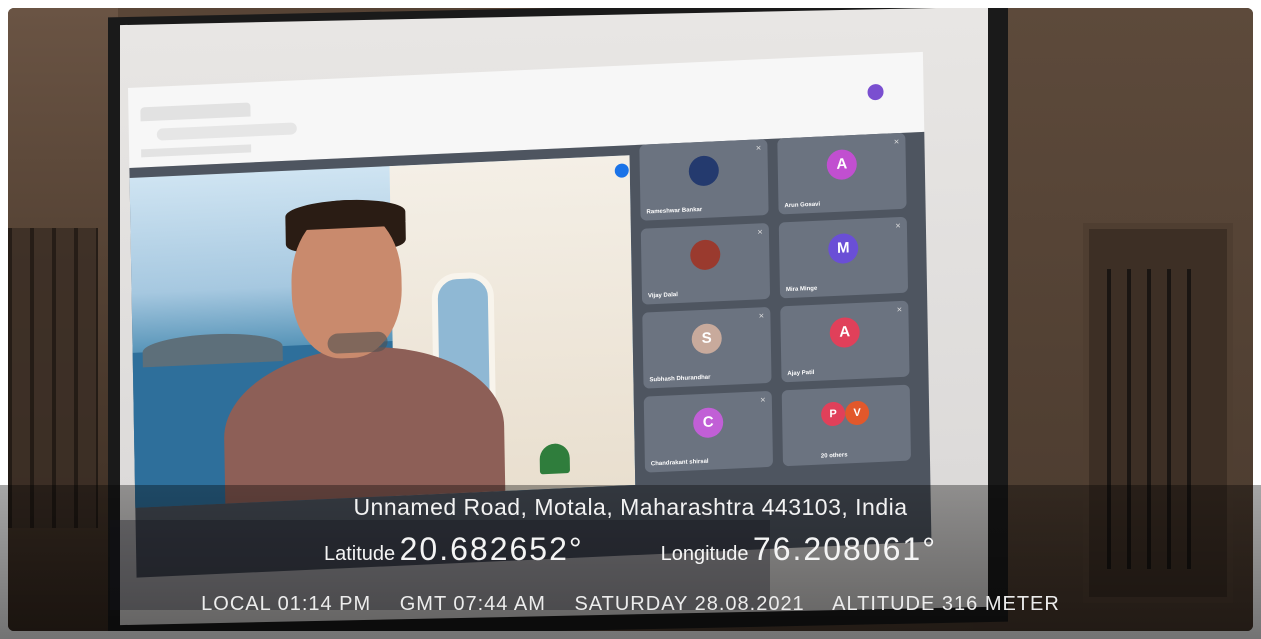 The height and width of the screenshot is (639, 1261). I want to click on participant-name: Arun Gosavi, so click(802, 205).